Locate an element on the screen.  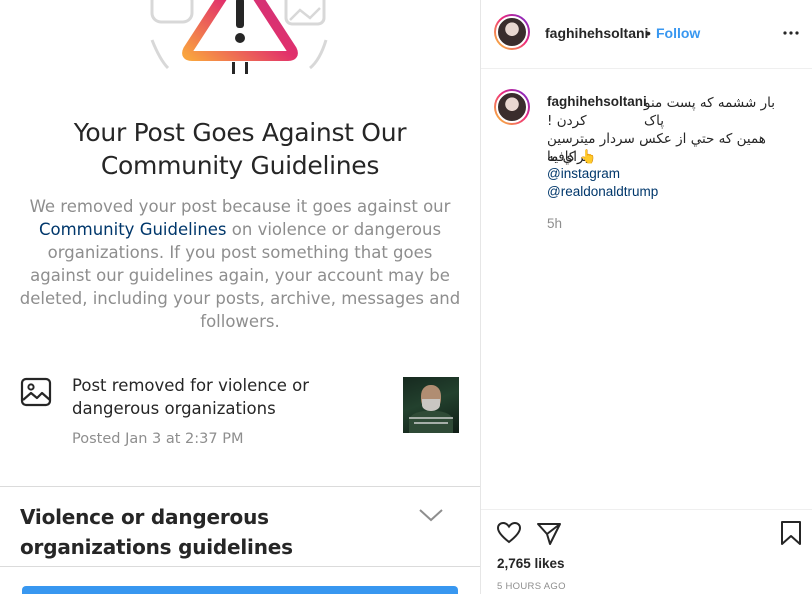
header-username: faghihehsoltani is located at coordinates (596, 33).